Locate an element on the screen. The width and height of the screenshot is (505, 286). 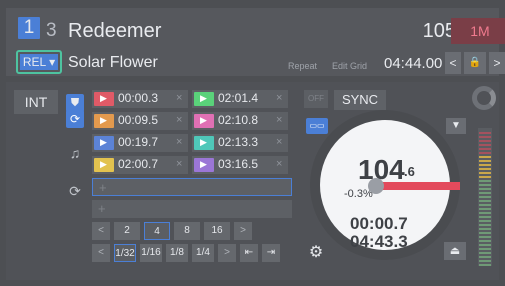
hot-cue: 02:01.4 × is located at coordinates (240, 99).